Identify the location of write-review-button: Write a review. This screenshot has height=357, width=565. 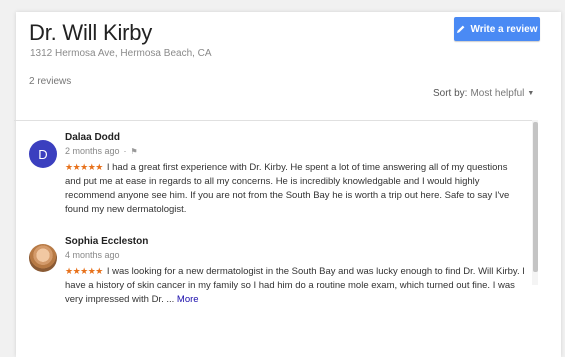
(497, 29).